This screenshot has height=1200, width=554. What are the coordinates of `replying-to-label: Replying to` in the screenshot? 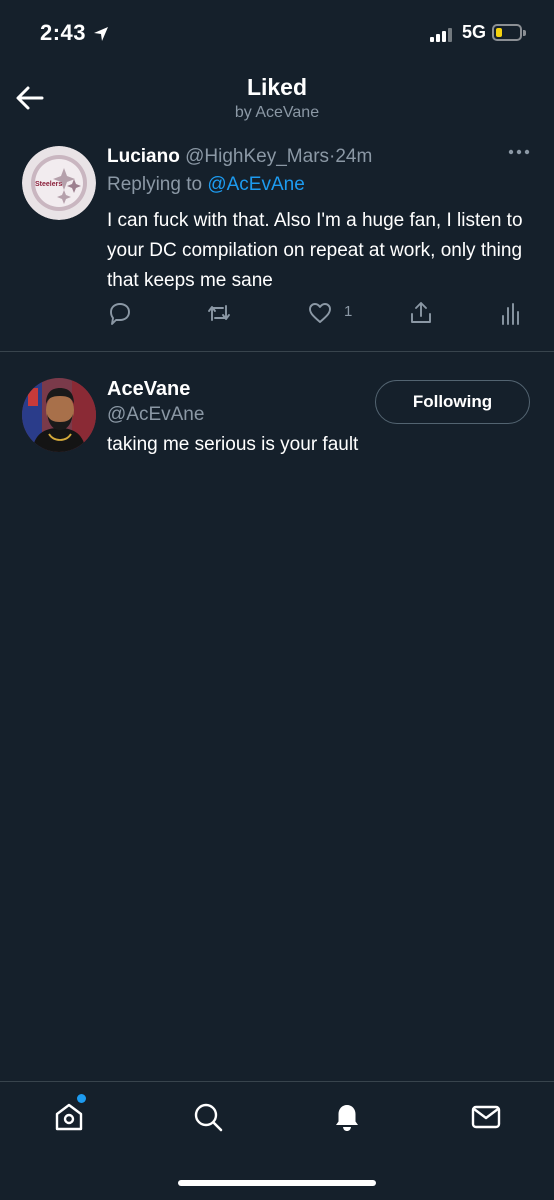 It's located at (155, 184).